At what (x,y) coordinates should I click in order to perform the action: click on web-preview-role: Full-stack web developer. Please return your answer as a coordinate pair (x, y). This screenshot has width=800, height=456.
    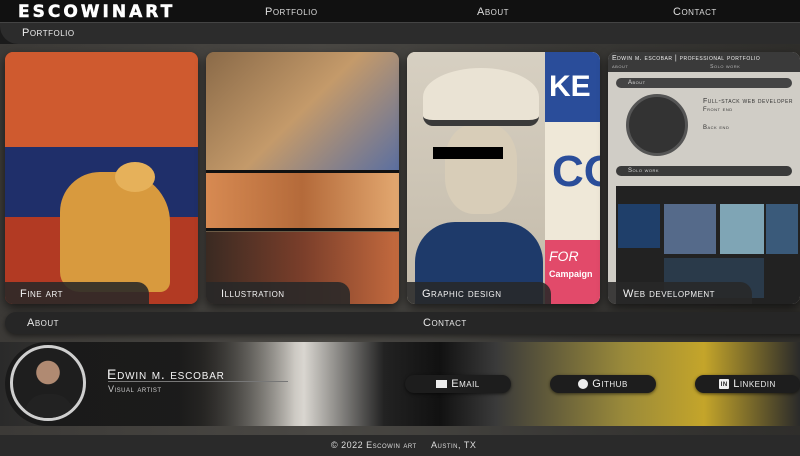
    Looking at the image, I should click on (748, 101).